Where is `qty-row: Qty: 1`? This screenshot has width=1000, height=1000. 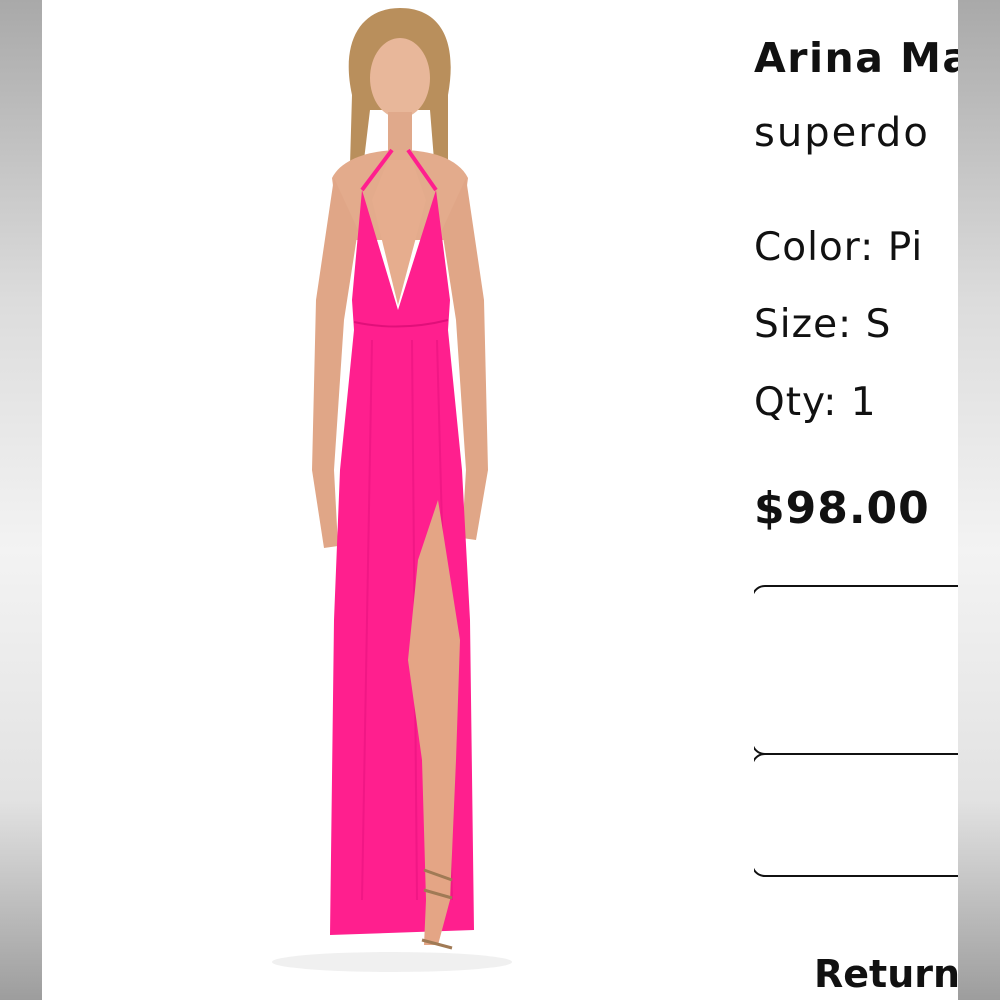 qty-row: Qty: 1 is located at coordinates (815, 402).